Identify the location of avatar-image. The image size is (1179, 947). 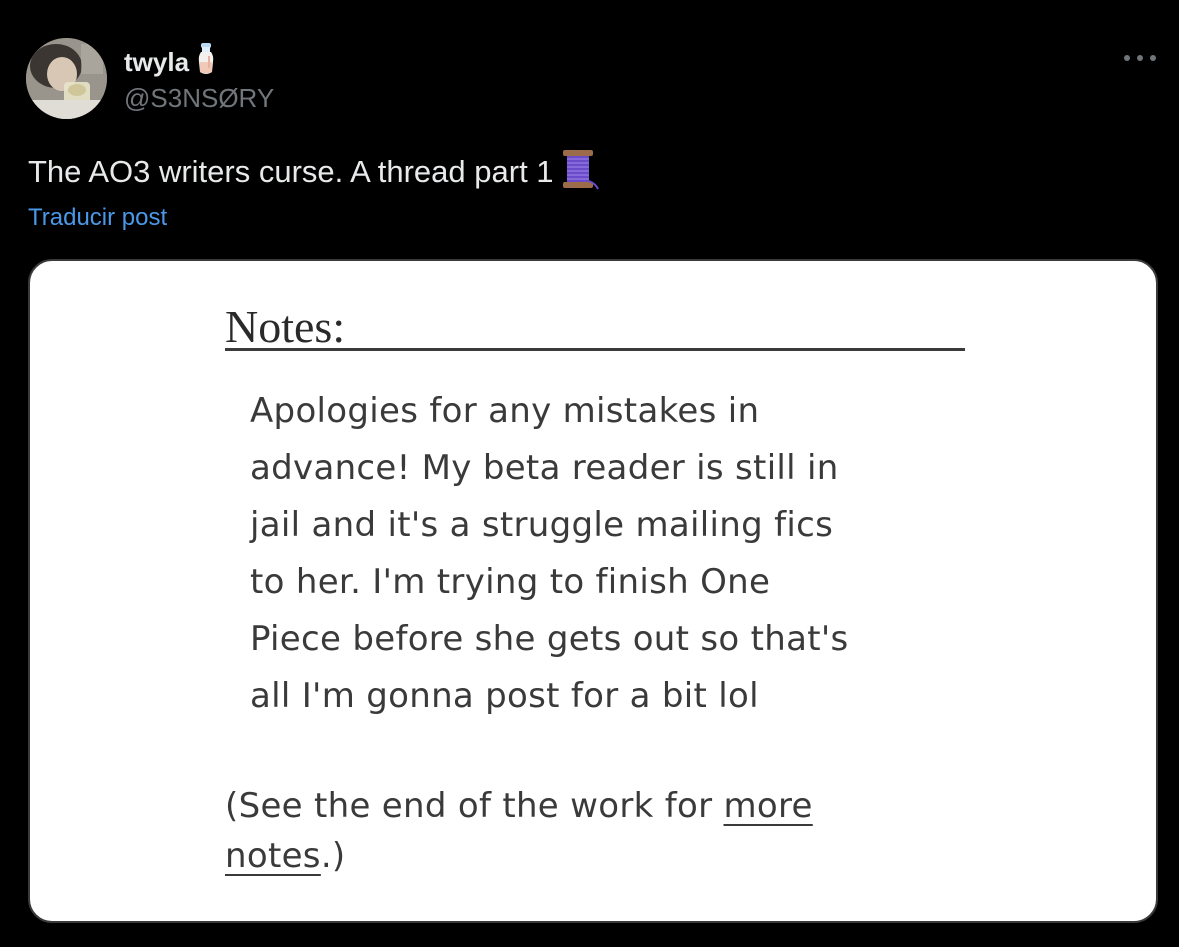
(66, 78).